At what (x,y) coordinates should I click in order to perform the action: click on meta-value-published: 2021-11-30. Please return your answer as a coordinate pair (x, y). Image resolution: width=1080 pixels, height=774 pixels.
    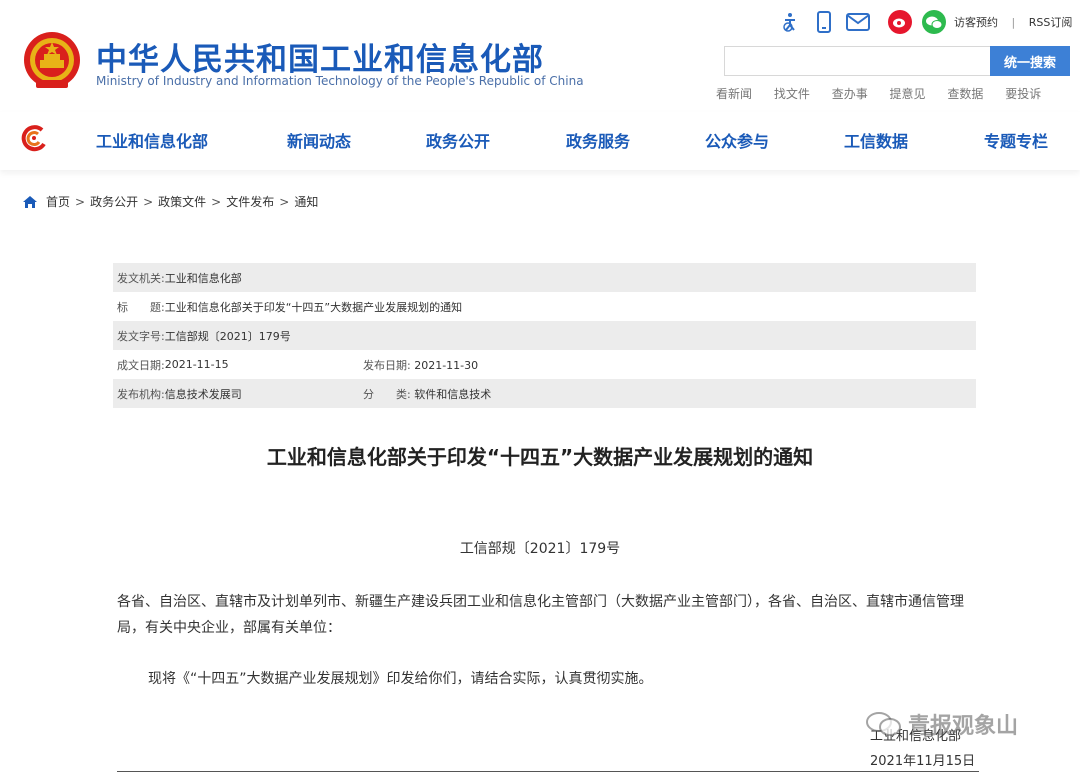
    Looking at the image, I should click on (446, 365).